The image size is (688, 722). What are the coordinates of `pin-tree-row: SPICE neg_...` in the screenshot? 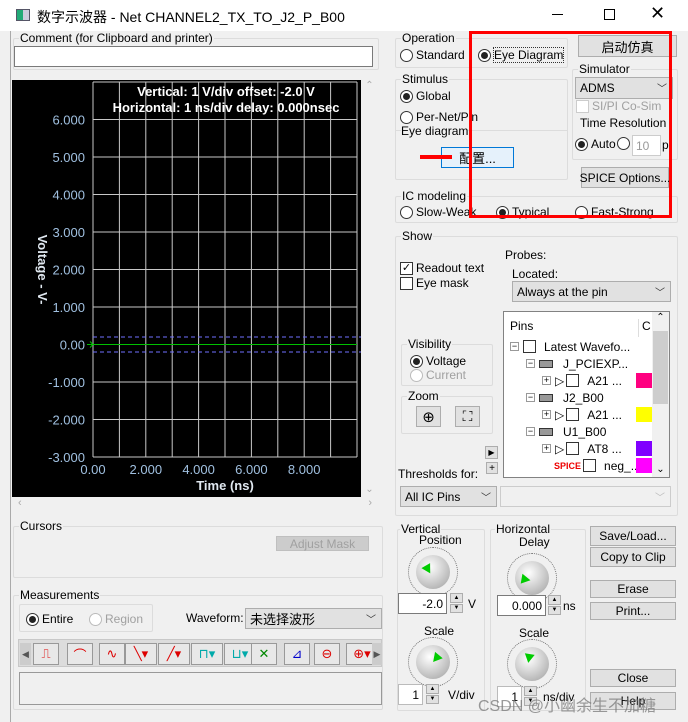 It's located at (591, 465).